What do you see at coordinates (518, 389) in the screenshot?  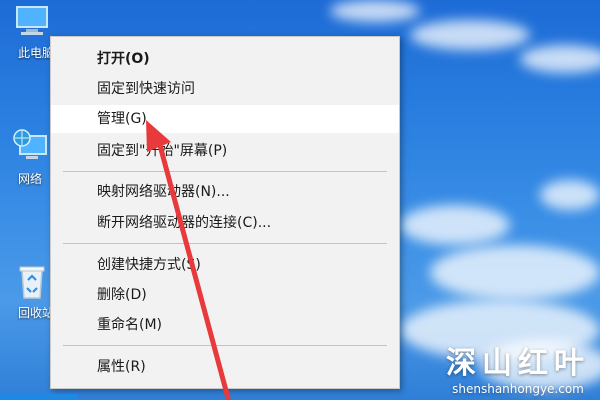 I see `watermark-url: shenshanhongye.com` at bounding box center [518, 389].